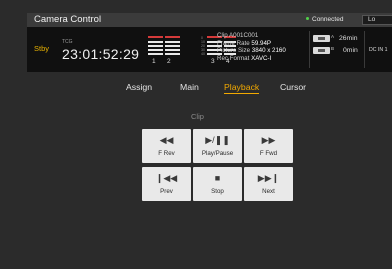  What do you see at coordinates (68, 19) in the screenshot?
I see `app-title: Camera Control` at bounding box center [68, 19].